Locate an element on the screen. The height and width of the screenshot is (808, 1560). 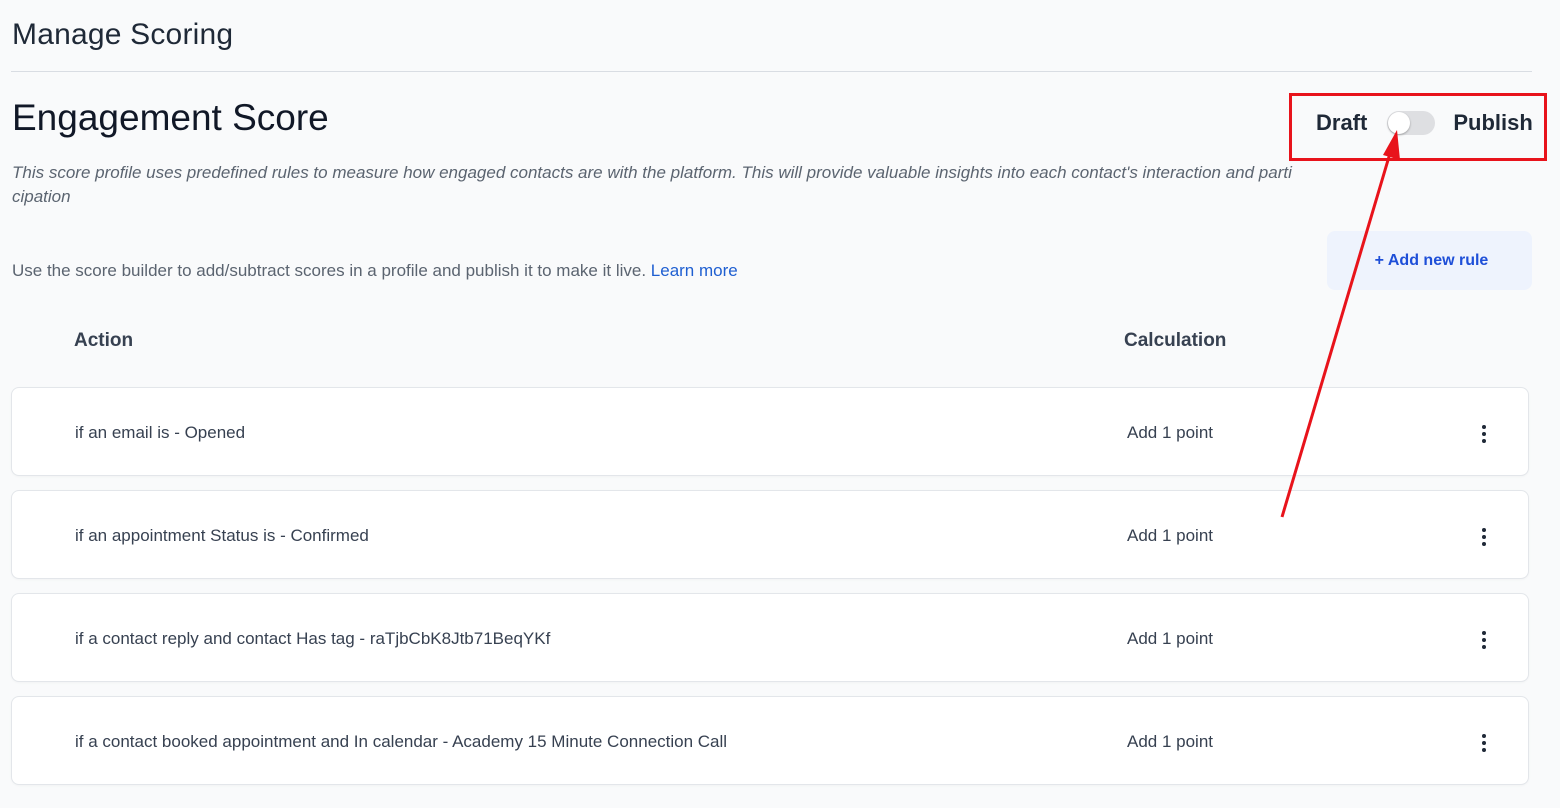
publish-label: Publish is located at coordinates (1493, 122).